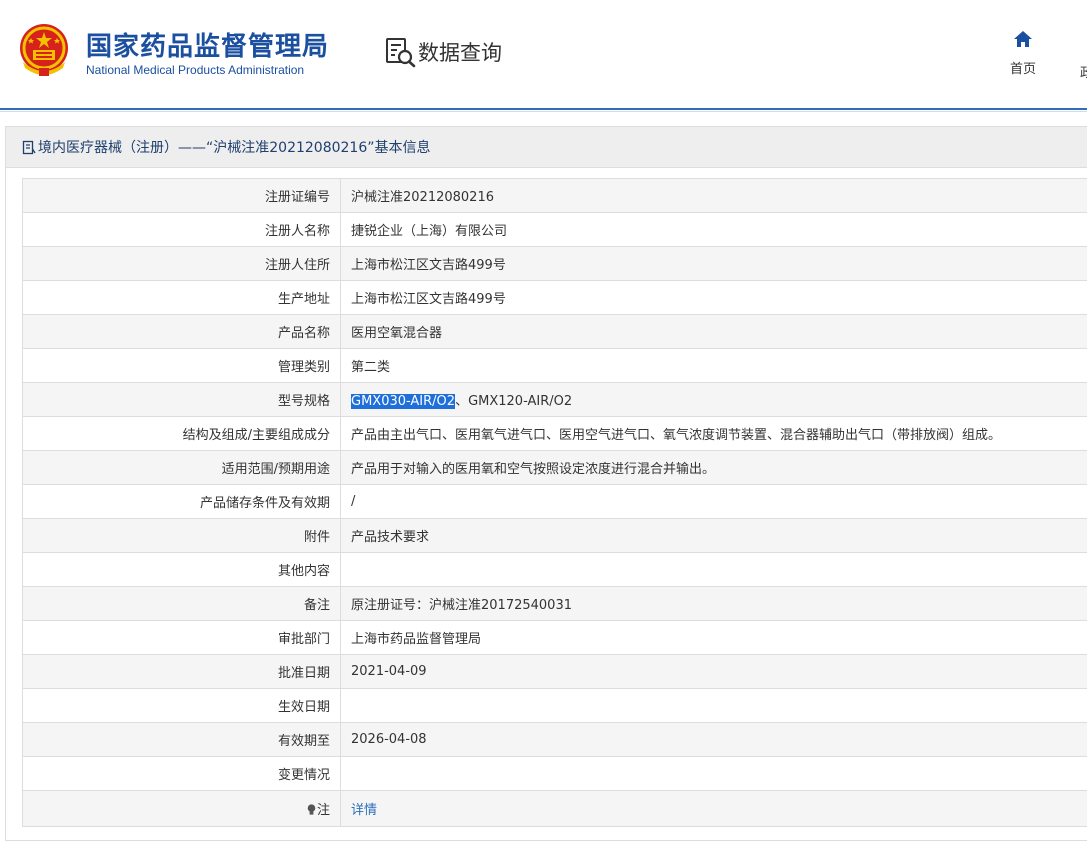 The image size is (1087, 853). Describe the element at coordinates (29, 147) in the screenshot. I see `document-icon` at that location.